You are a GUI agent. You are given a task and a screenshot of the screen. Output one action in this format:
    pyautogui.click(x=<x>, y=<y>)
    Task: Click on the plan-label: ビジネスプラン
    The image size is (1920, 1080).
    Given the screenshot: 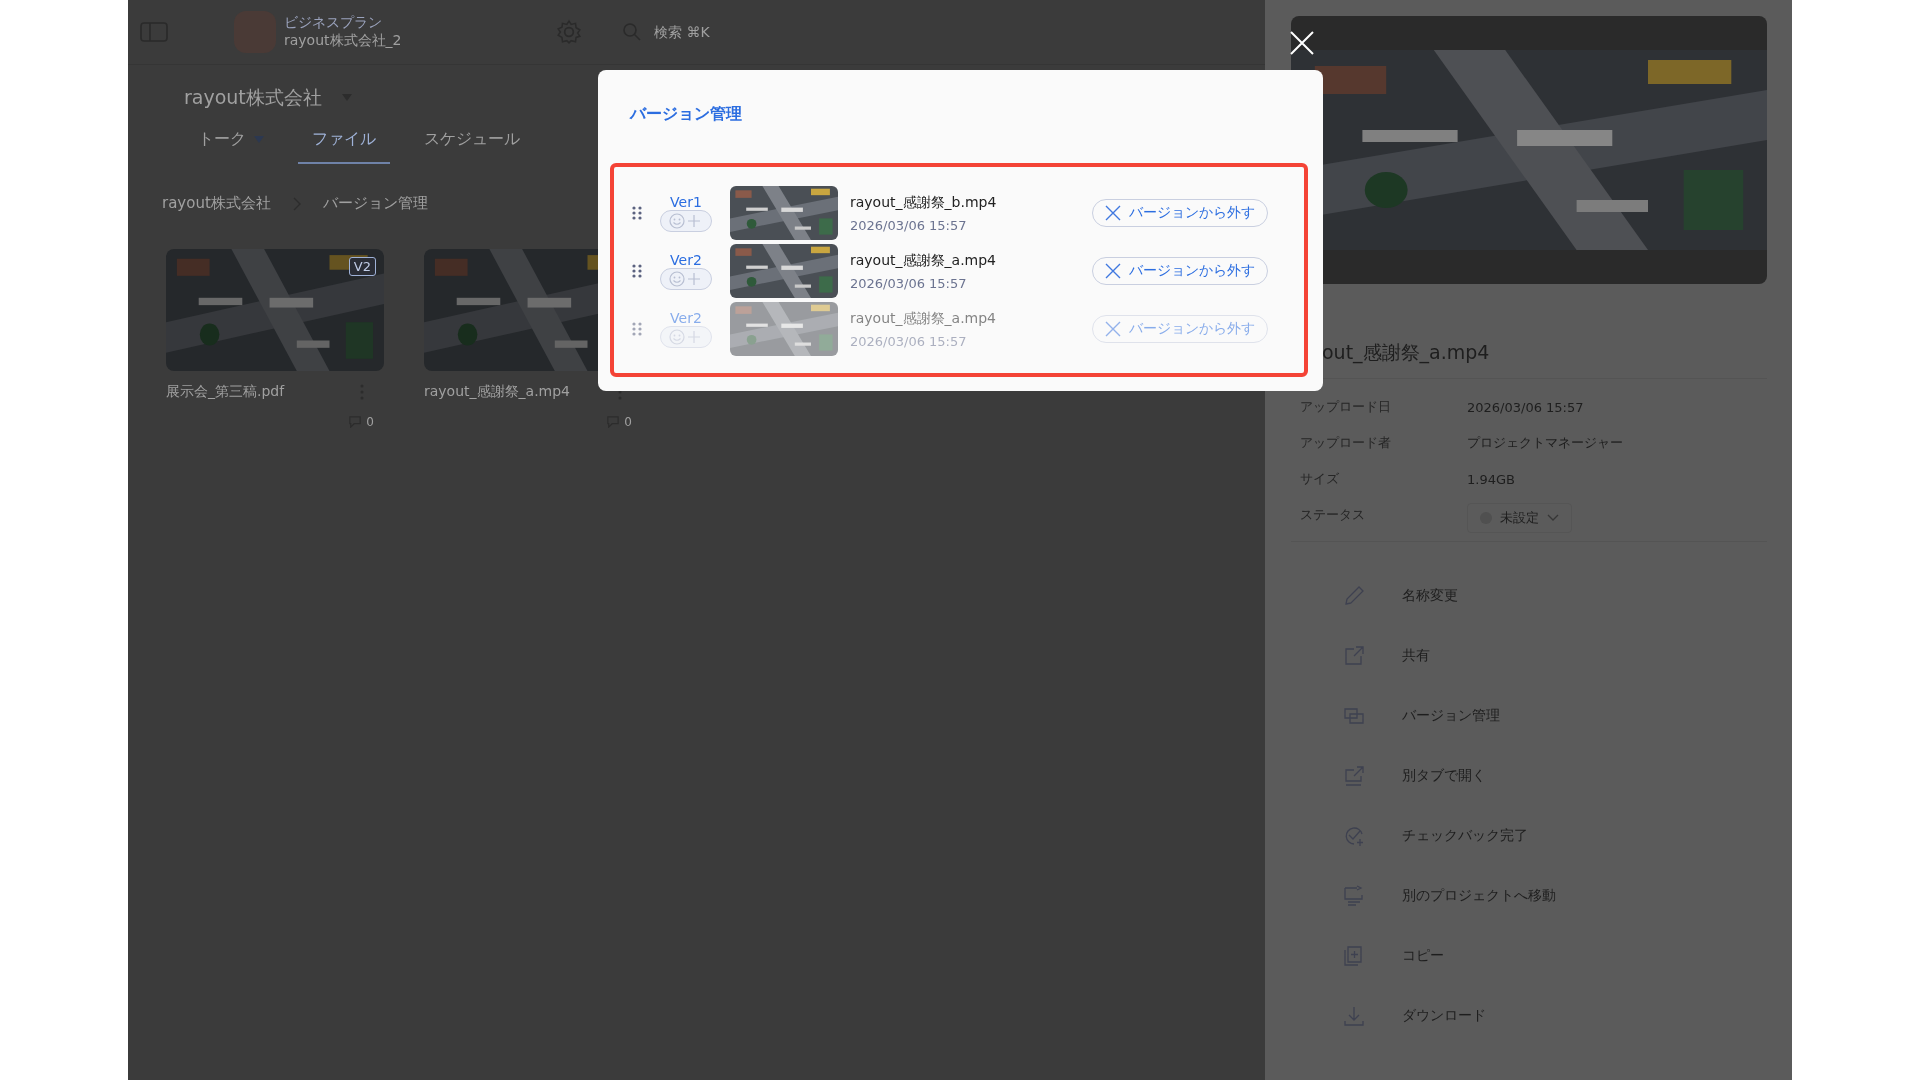 What is the action you would take?
    pyautogui.click(x=333, y=23)
    